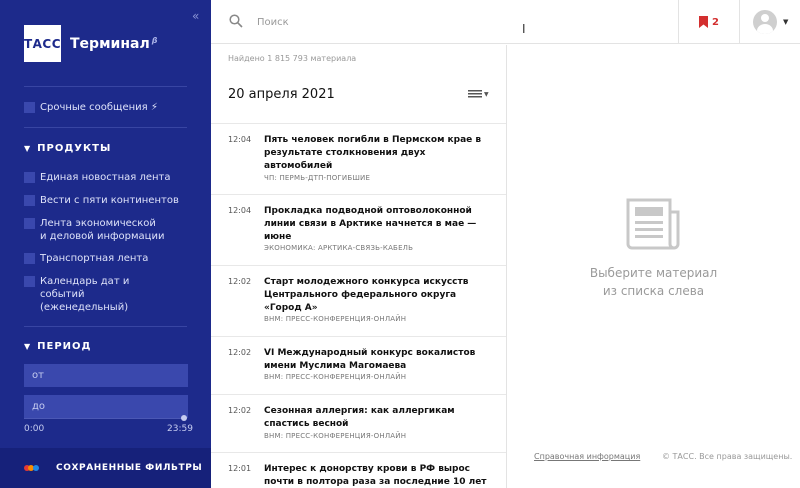 The width and height of the screenshot is (800, 488). What do you see at coordinates (447, 22) in the screenshot?
I see `search-input` at bounding box center [447, 22].